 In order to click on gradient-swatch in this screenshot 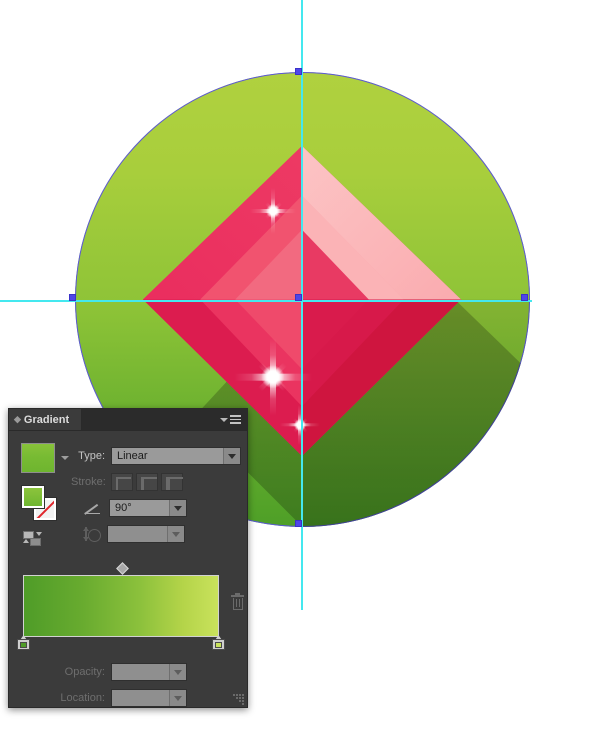, I will do `click(38, 458)`.